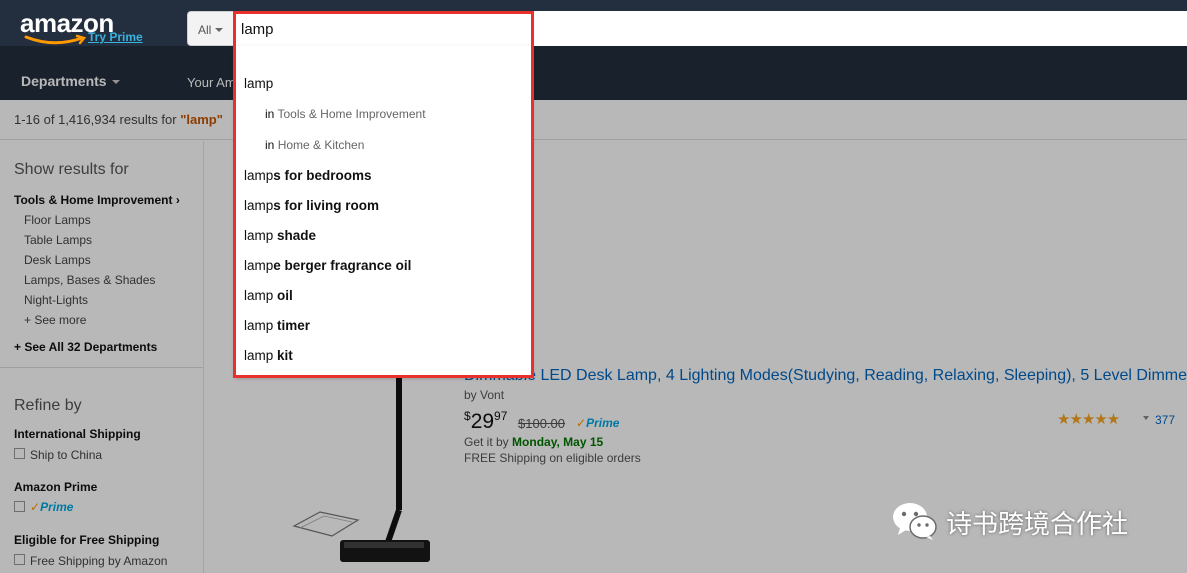 The width and height of the screenshot is (1187, 573). I want to click on result-query: "lamp", so click(201, 119).